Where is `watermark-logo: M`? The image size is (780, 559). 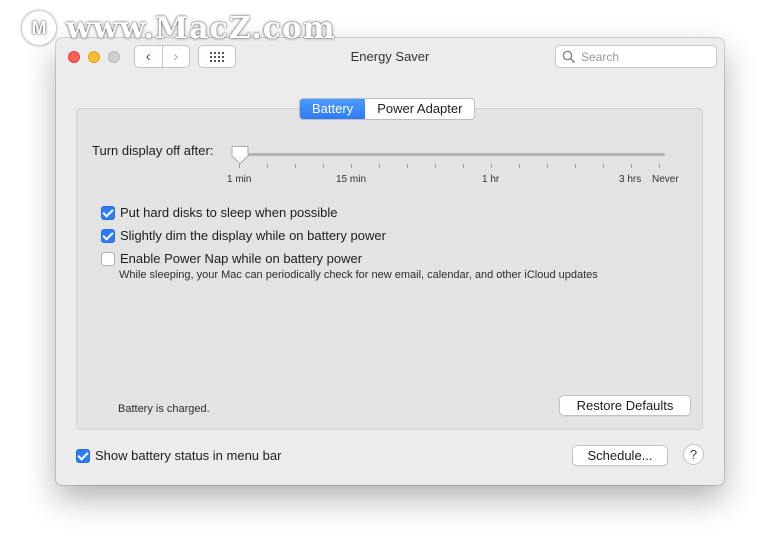
watermark-logo: M is located at coordinates (39, 28).